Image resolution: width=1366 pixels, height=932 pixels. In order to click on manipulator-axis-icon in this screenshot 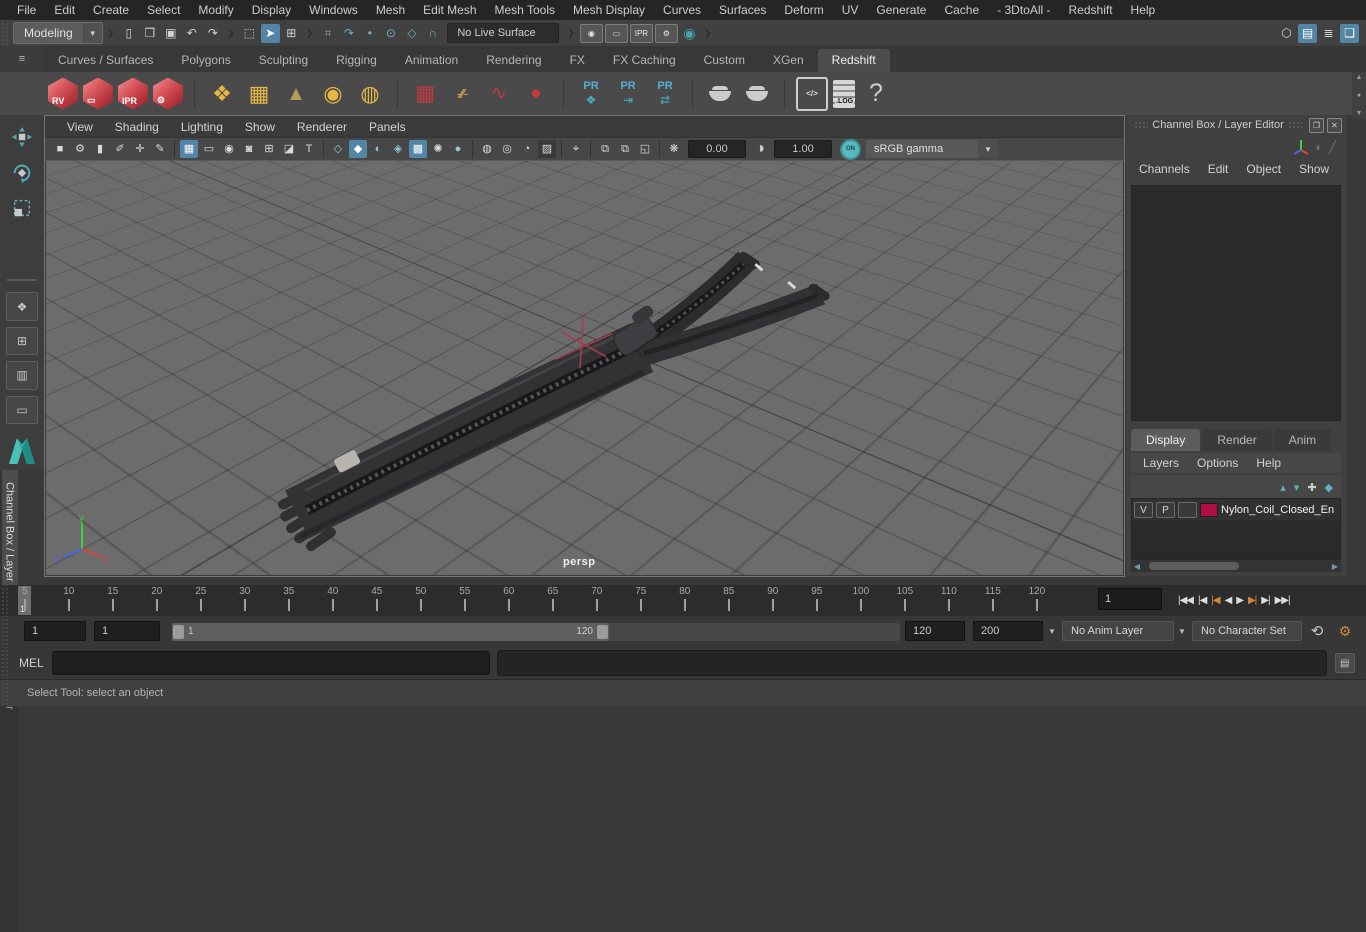, I will do `click(1301, 147)`.